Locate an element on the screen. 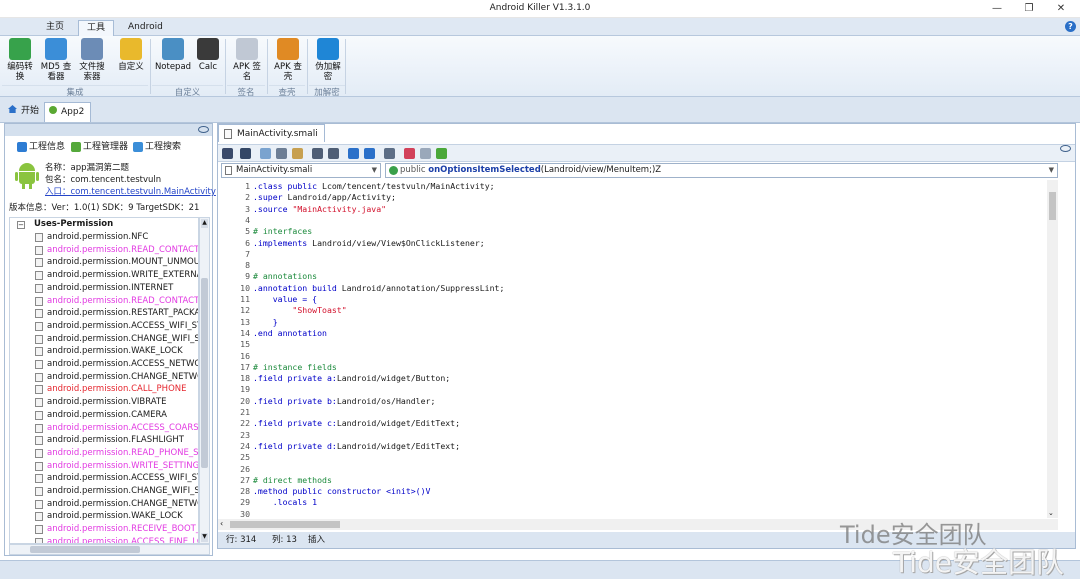 This screenshot has width=1080, height=581. ribbon-tab-home: 主页 is located at coordinates (55, 28).